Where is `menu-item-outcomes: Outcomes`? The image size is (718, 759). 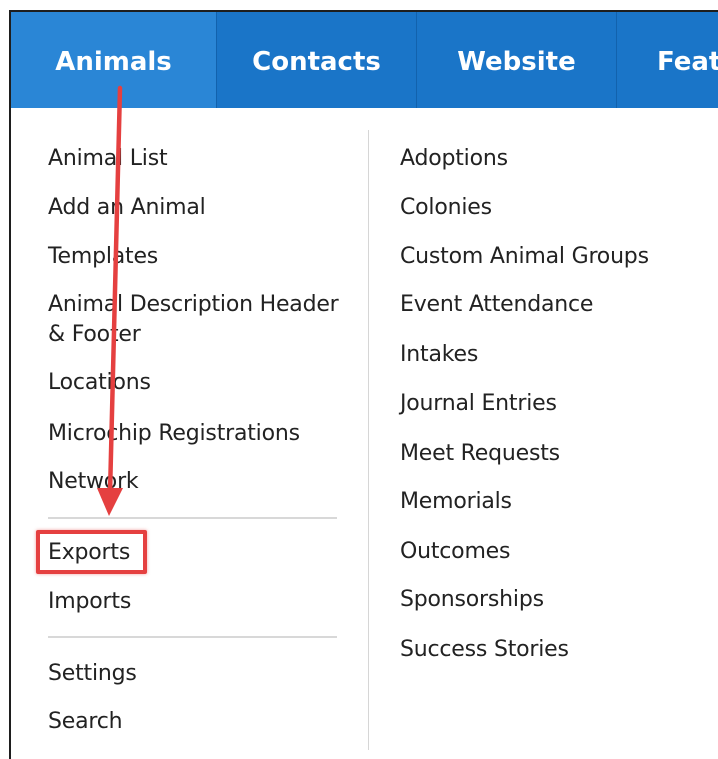 menu-item-outcomes: Outcomes is located at coordinates (455, 551).